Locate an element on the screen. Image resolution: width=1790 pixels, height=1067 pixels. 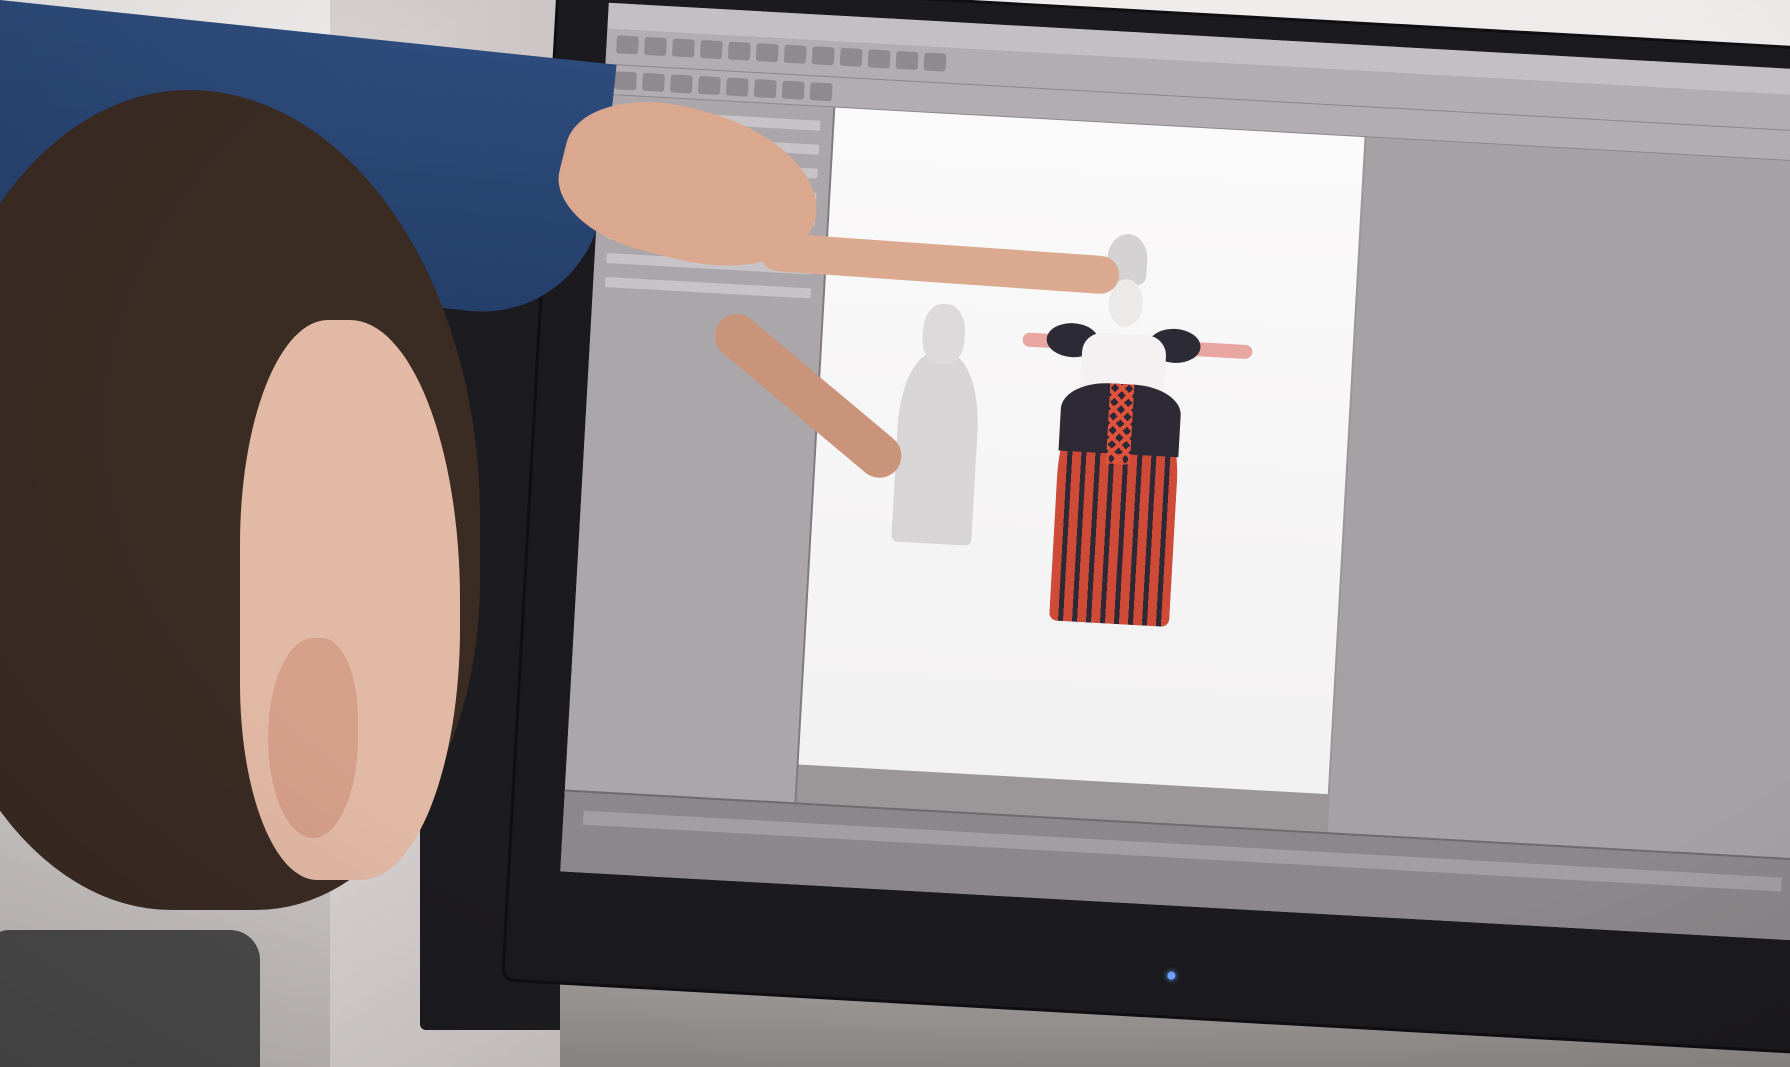
model-head is located at coordinates (944, 334).